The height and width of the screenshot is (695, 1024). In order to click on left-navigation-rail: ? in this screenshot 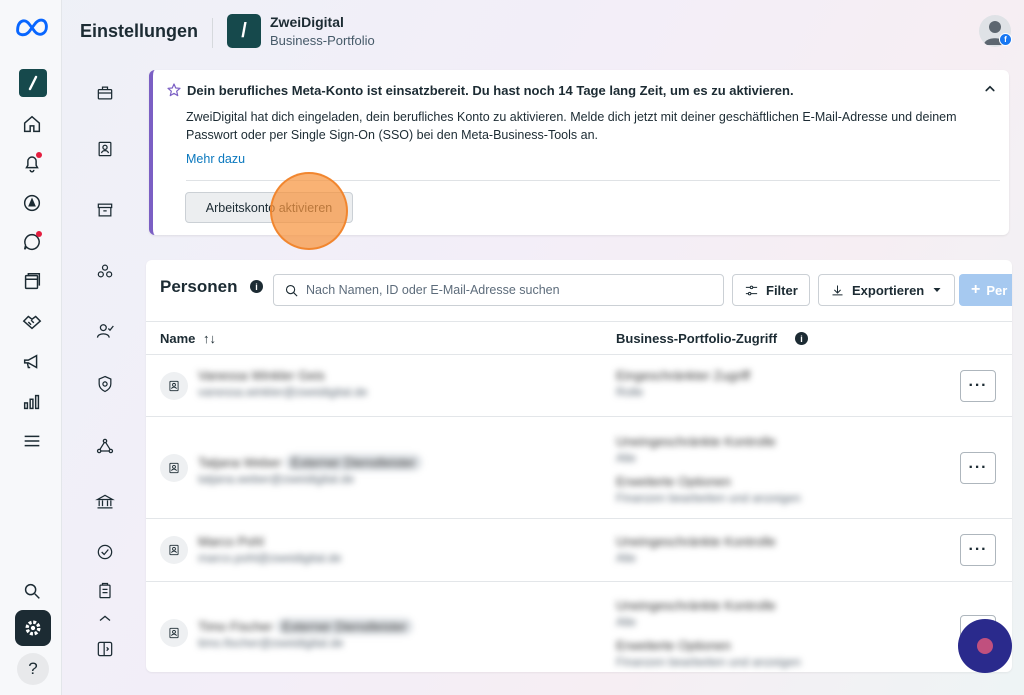, I will do `click(31, 347)`.